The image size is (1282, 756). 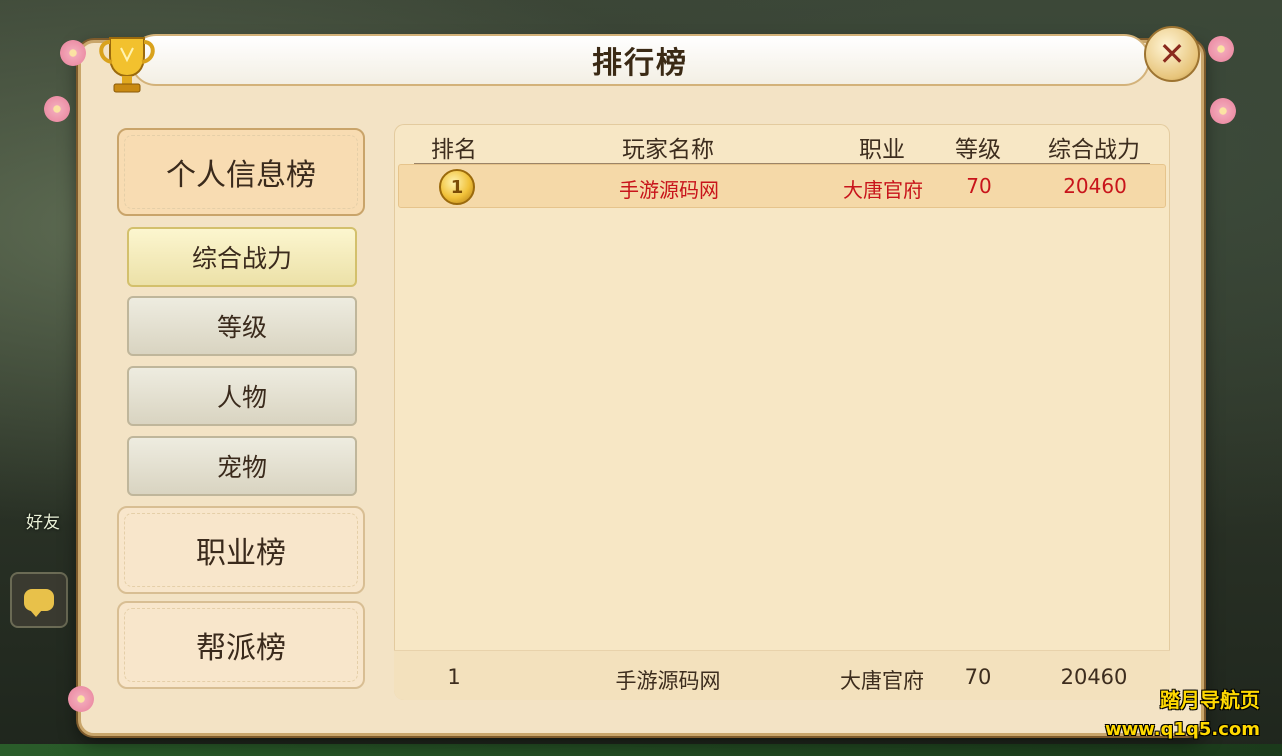 I want to click on category-label: 个人信息榜, so click(x=241, y=175).